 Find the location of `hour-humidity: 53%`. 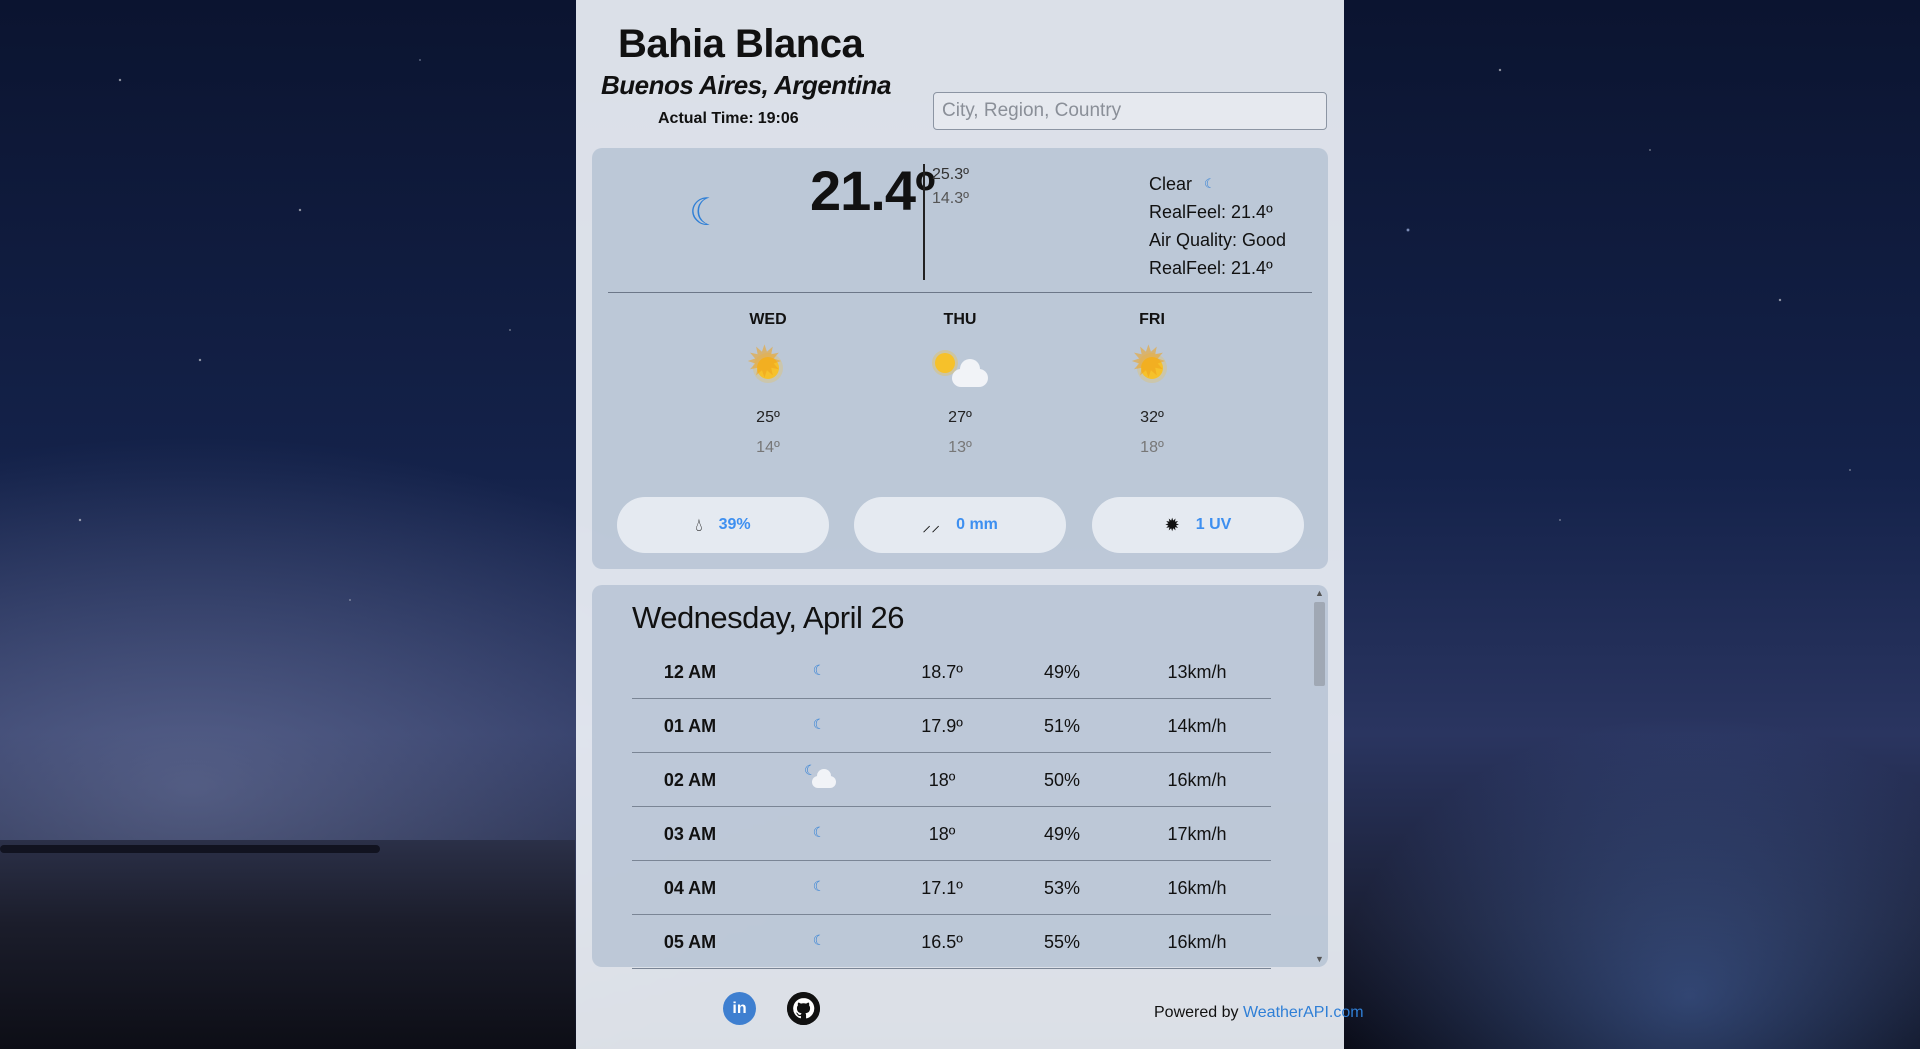

hour-humidity: 53% is located at coordinates (1062, 888).